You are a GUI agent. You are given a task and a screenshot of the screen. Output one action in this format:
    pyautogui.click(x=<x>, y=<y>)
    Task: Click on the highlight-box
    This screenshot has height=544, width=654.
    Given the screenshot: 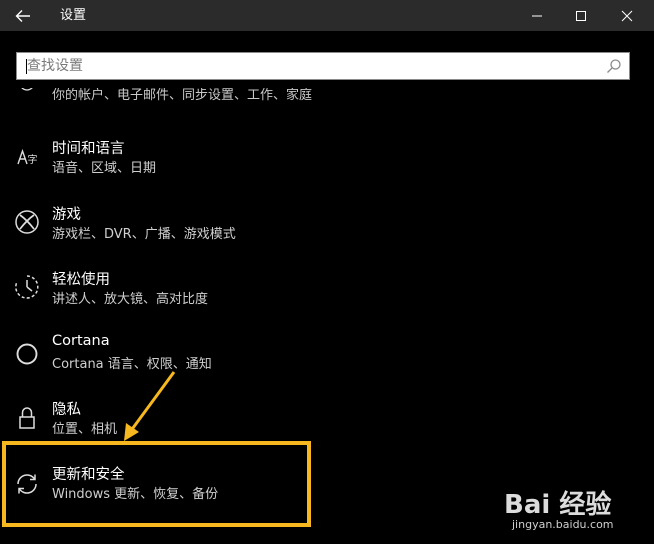 What is the action you would take?
    pyautogui.click(x=156, y=484)
    